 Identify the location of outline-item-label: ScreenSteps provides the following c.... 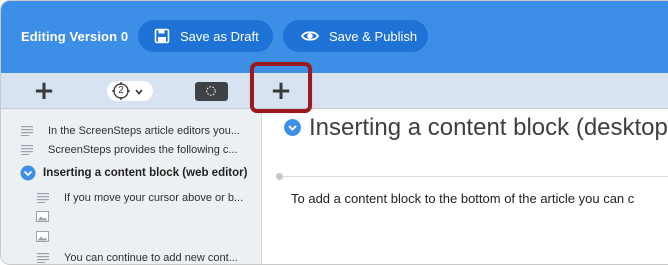
(143, 150).